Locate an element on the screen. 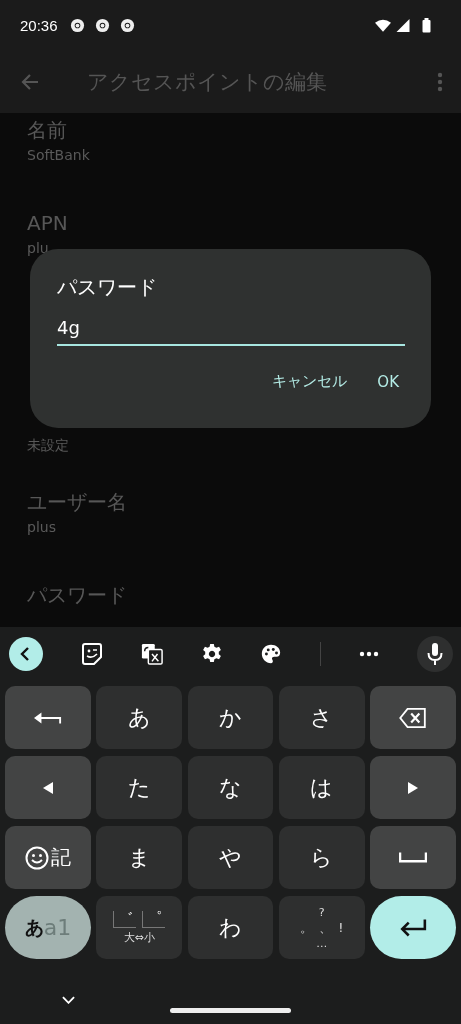 Image resolution: width=461 pixels, height=1024 pixels. setting-value: 未設定 is located at coordinates (48, 445).